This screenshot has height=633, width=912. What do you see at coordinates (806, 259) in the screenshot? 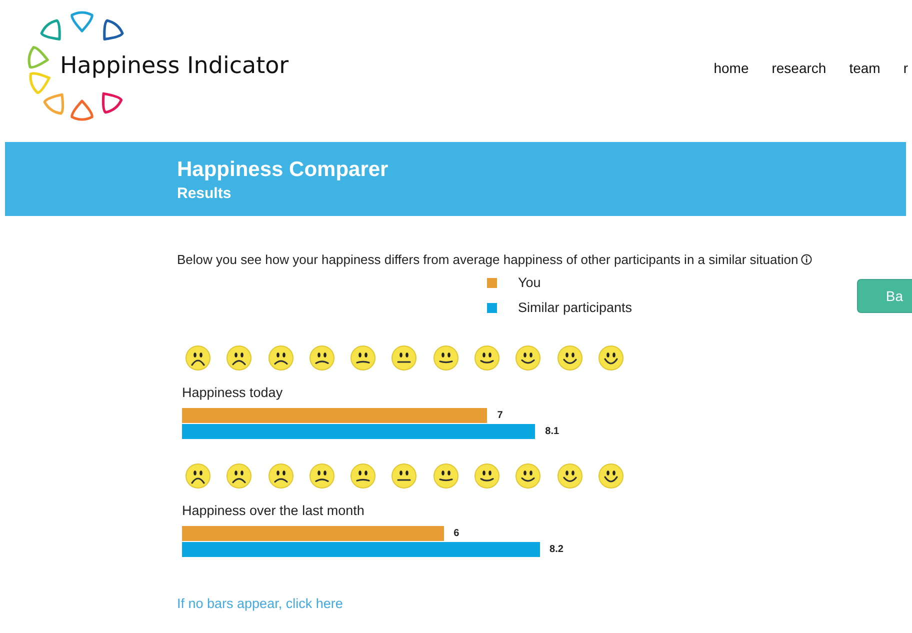
I see `info-icon` at bounding box center [806, 259].